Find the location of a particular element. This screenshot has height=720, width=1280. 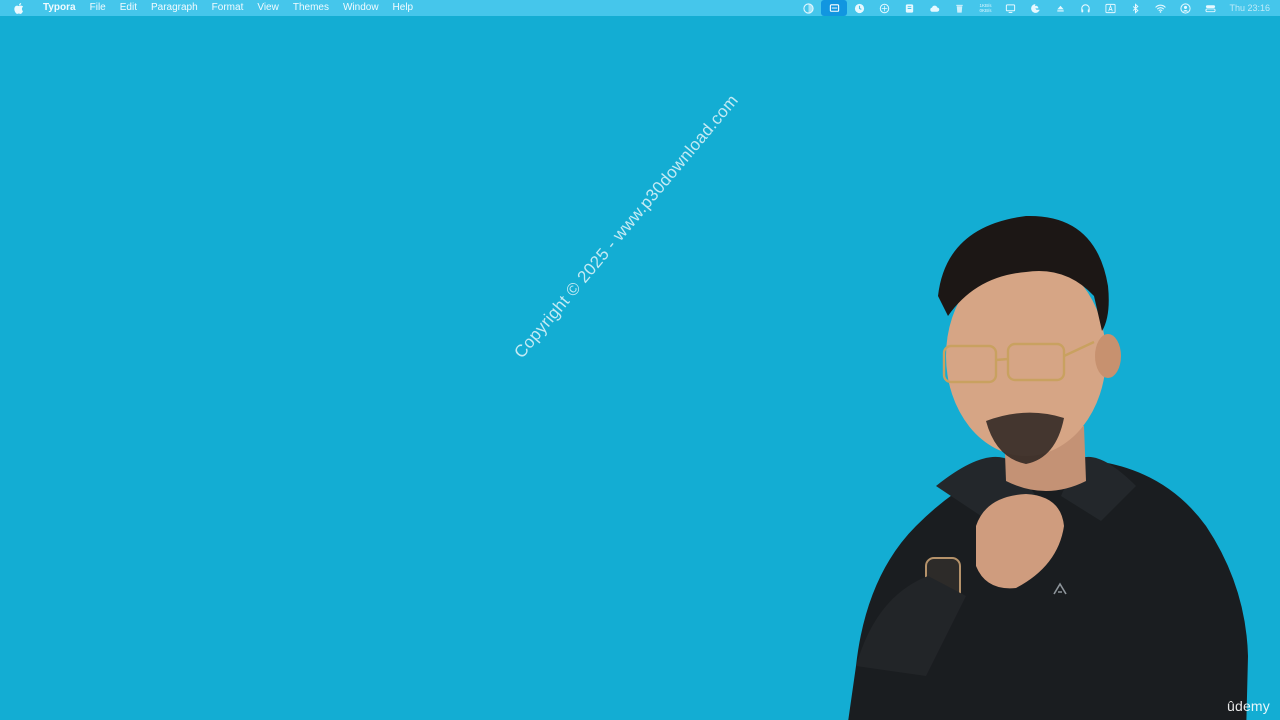

cloud-icon is located at coordinates (934, 8).